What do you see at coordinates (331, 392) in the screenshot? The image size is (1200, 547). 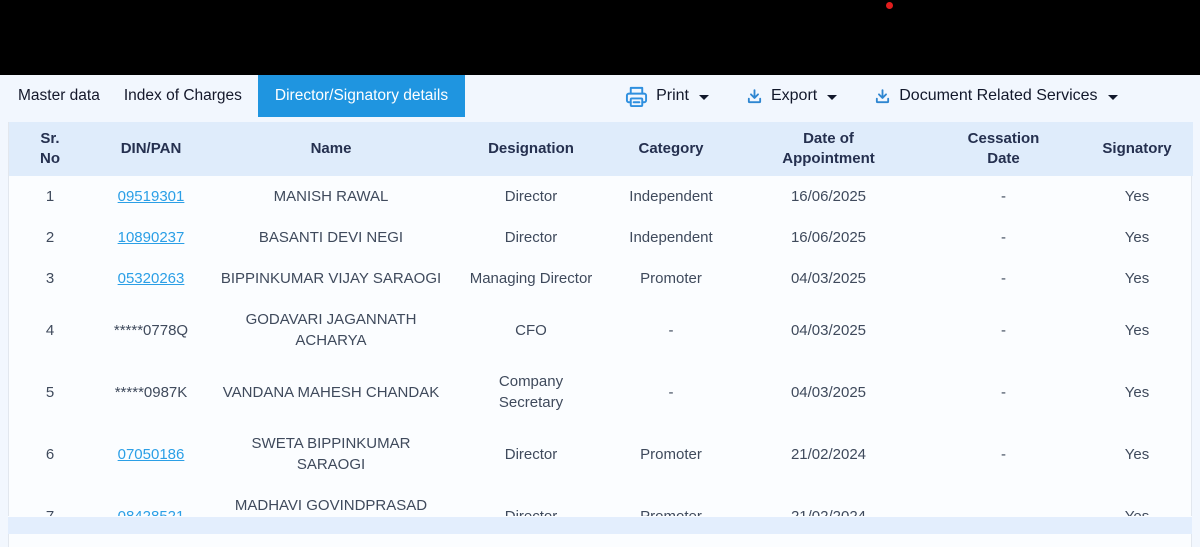 I see `cell-name: VANDANA MAHESH CHANDAK` at bounding box center [331, 392].